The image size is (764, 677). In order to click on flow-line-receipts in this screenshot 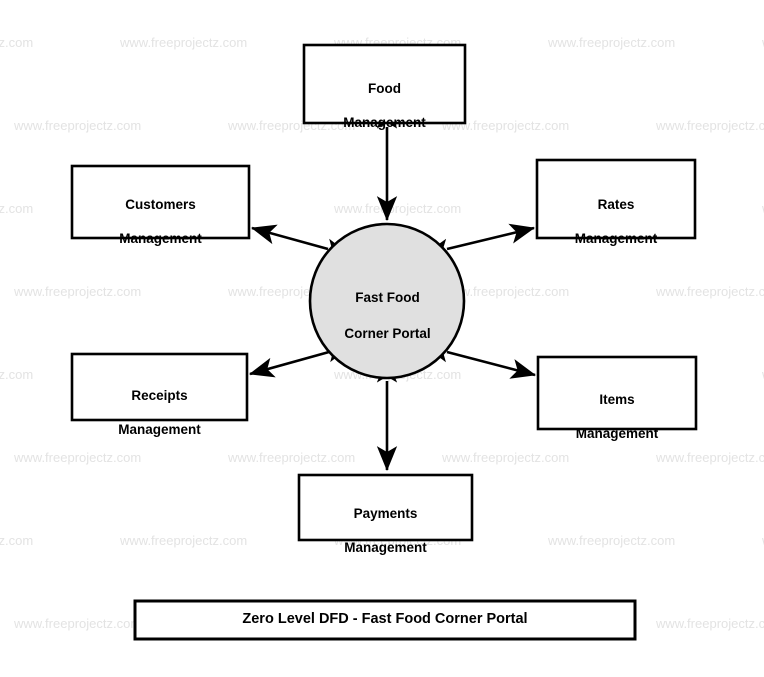, I will do `click(300, 360)`.